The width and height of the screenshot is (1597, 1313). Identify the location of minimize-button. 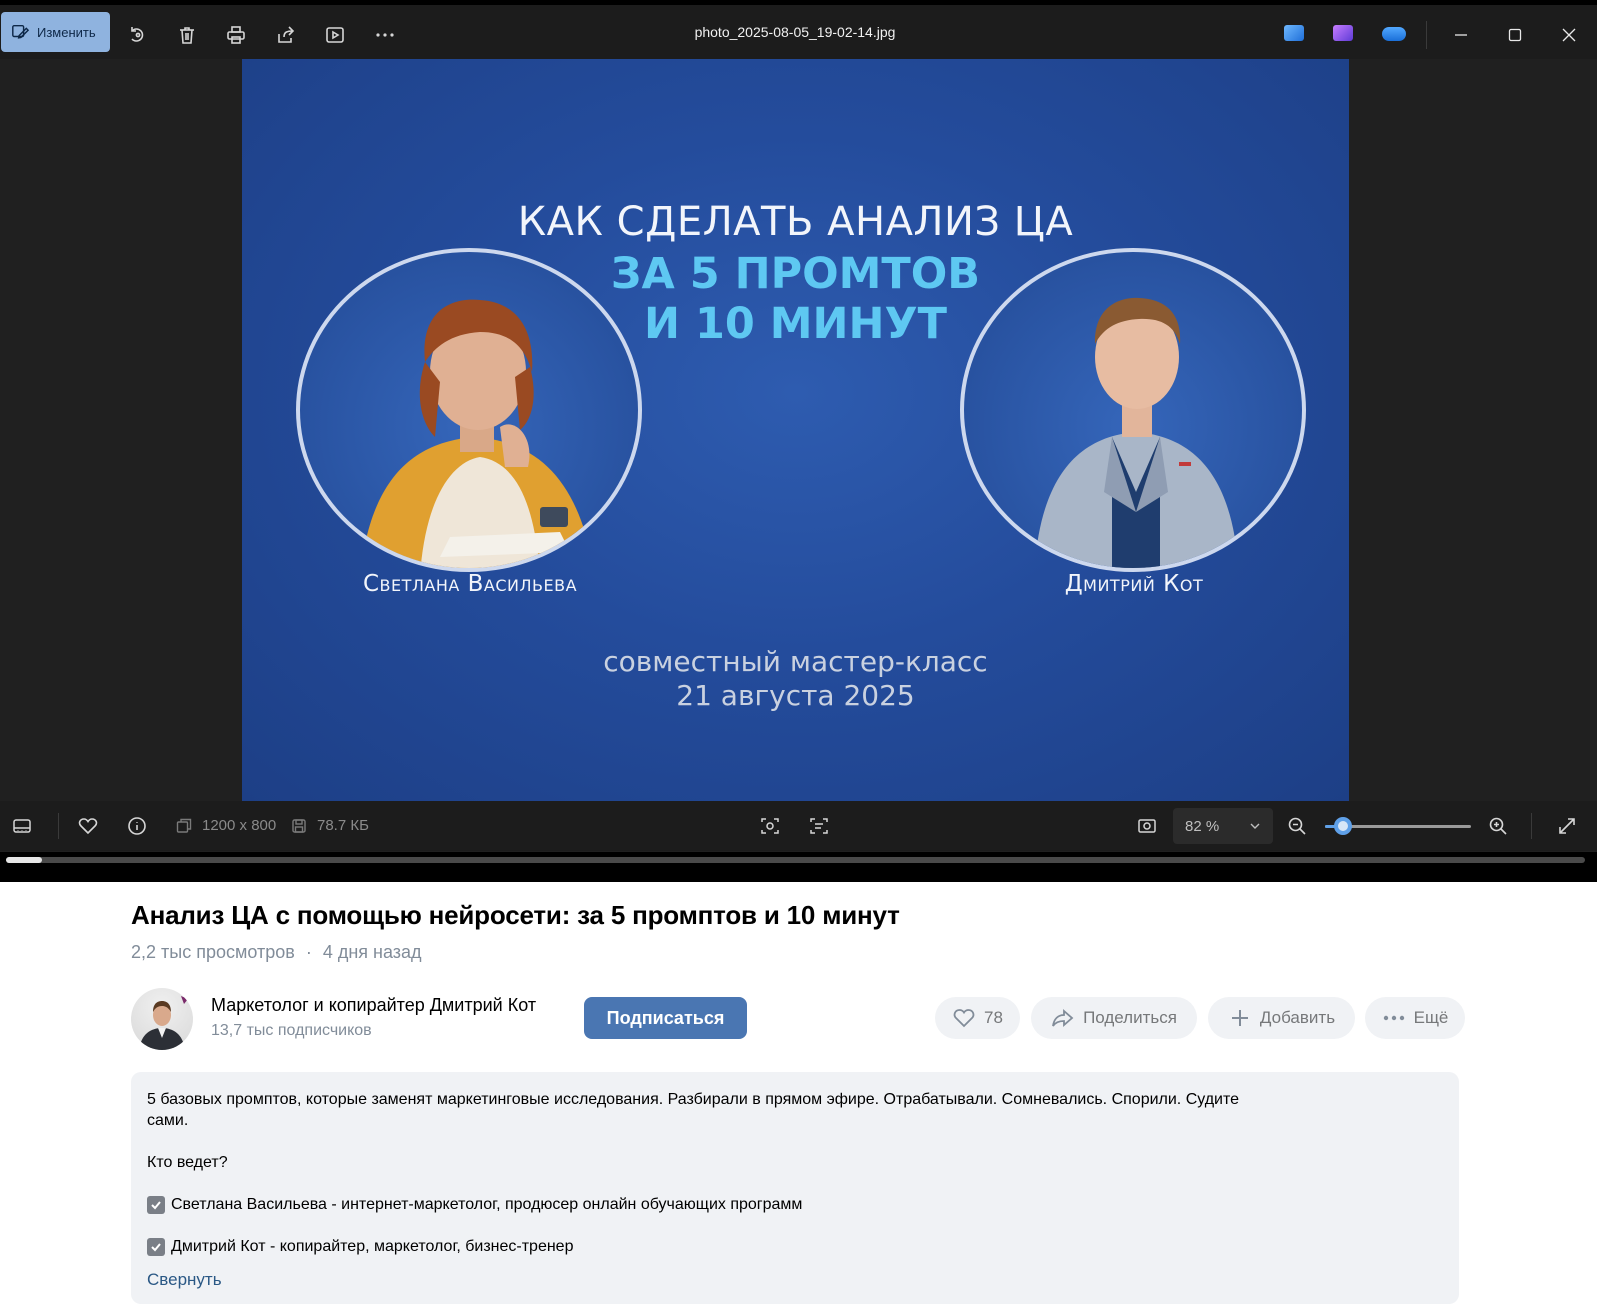
(1461, 35).